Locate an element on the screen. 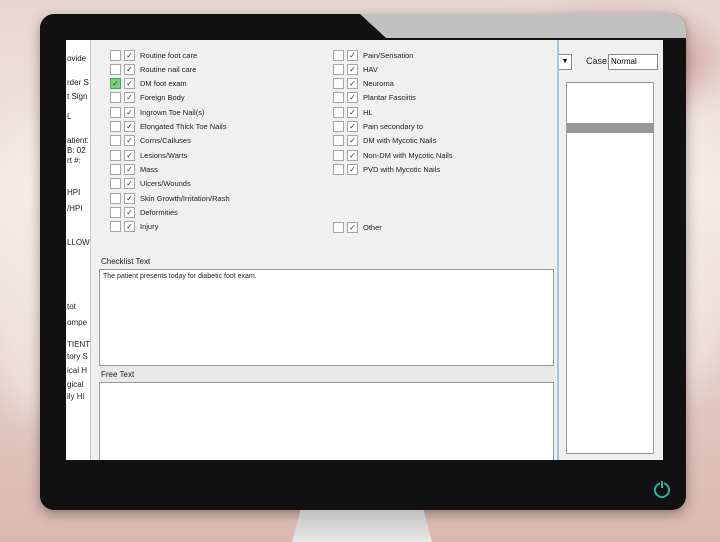  checkbox-row-left-12: ✓ Injury is located at coordinates (134, 227).